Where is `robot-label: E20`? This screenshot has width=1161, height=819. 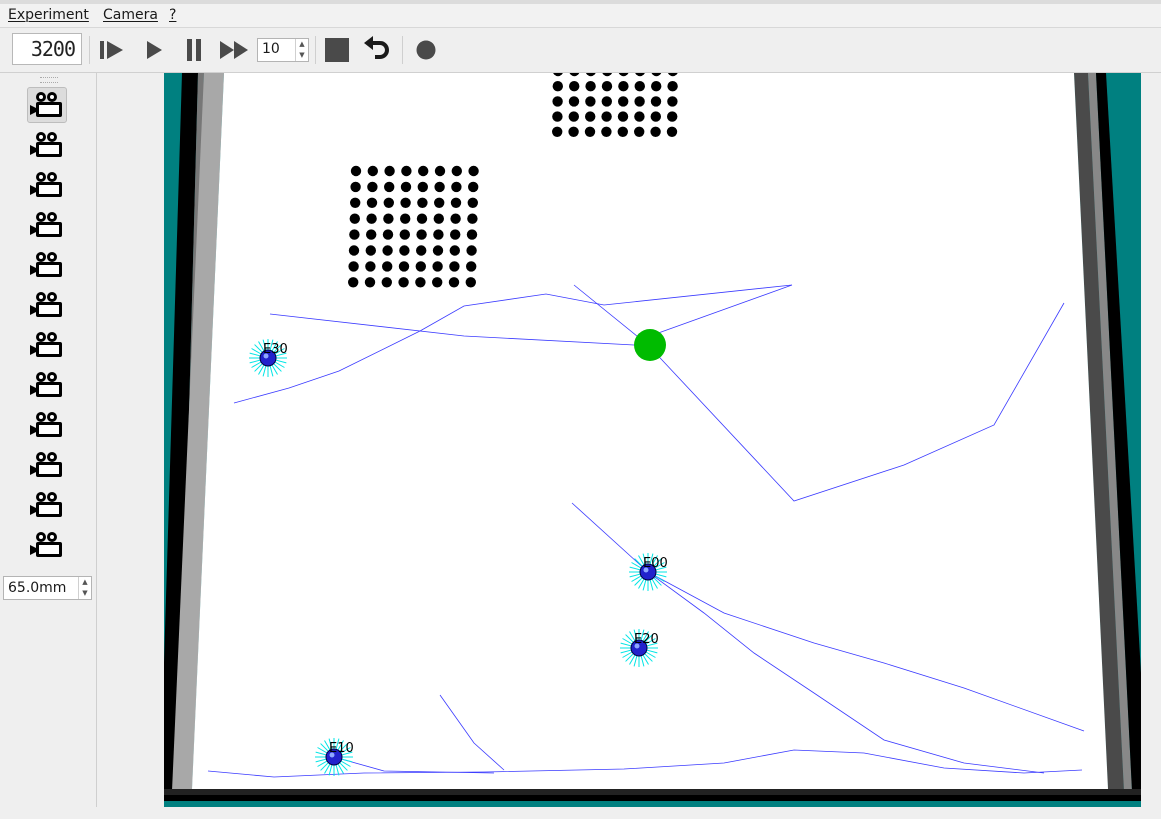
robot-label: E20 is located at coordinates (646, 639).